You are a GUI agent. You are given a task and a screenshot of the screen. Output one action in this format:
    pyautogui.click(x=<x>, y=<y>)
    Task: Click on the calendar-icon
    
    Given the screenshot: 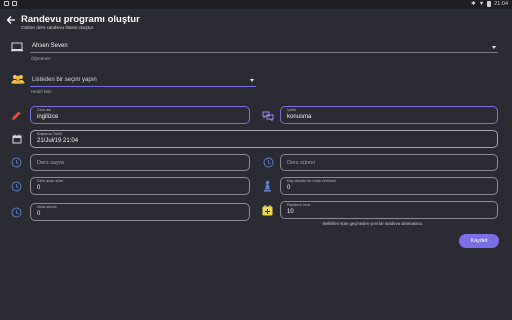 What is the action you would take?
    pyautogui.click(x=17, y=139)
    